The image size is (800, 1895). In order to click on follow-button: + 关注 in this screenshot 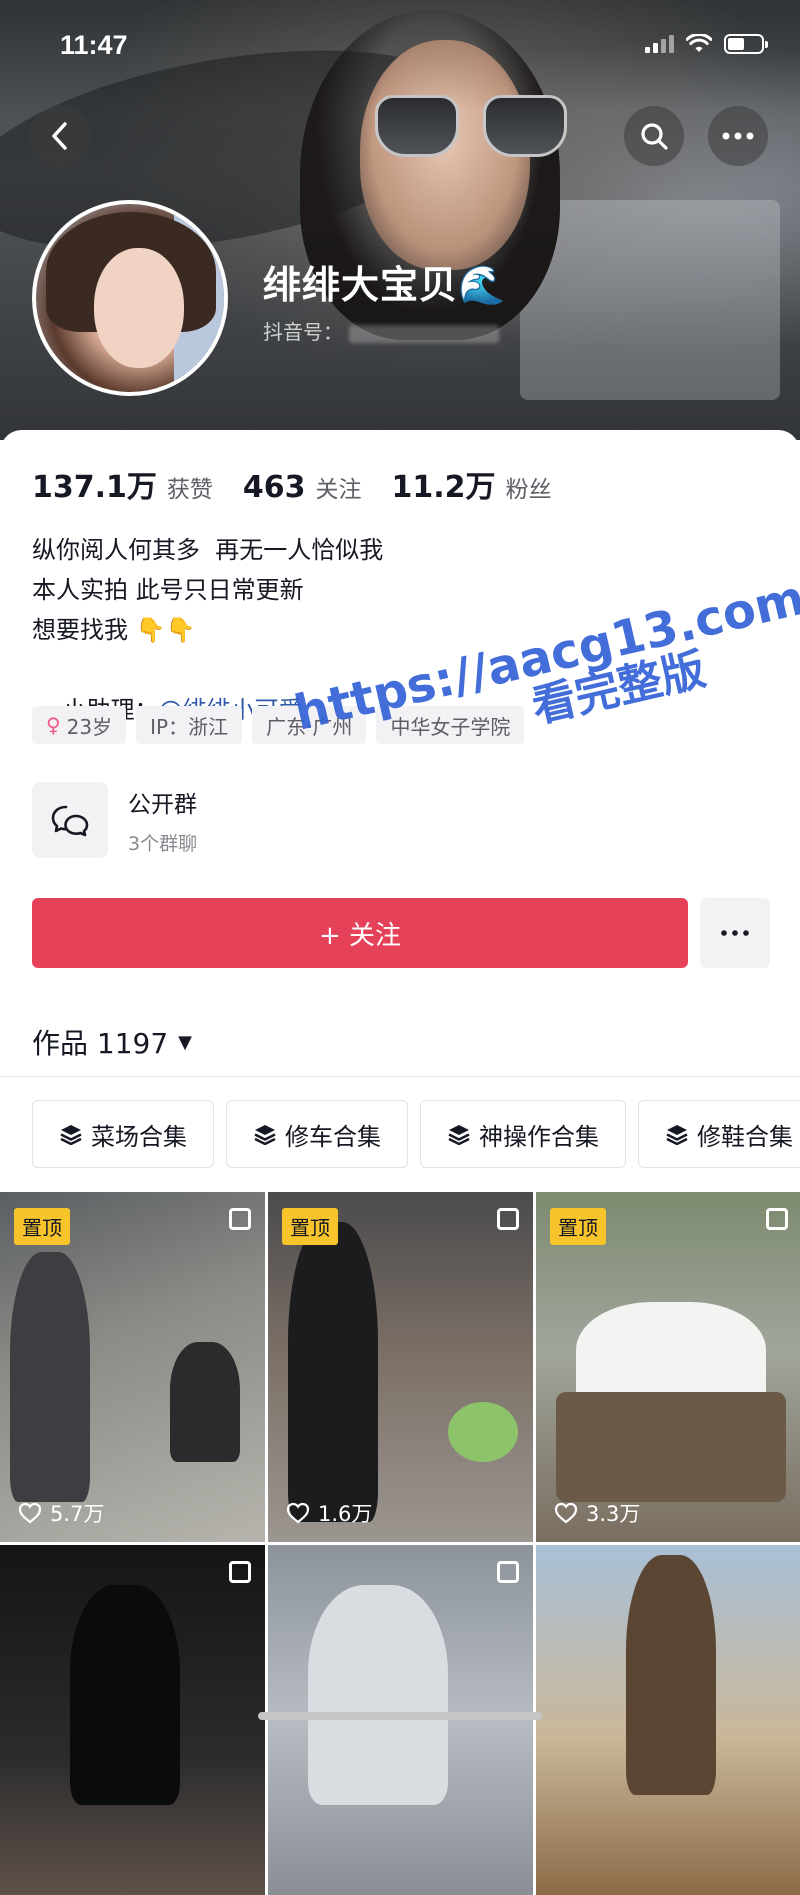, I will do `click(360, 933)`.